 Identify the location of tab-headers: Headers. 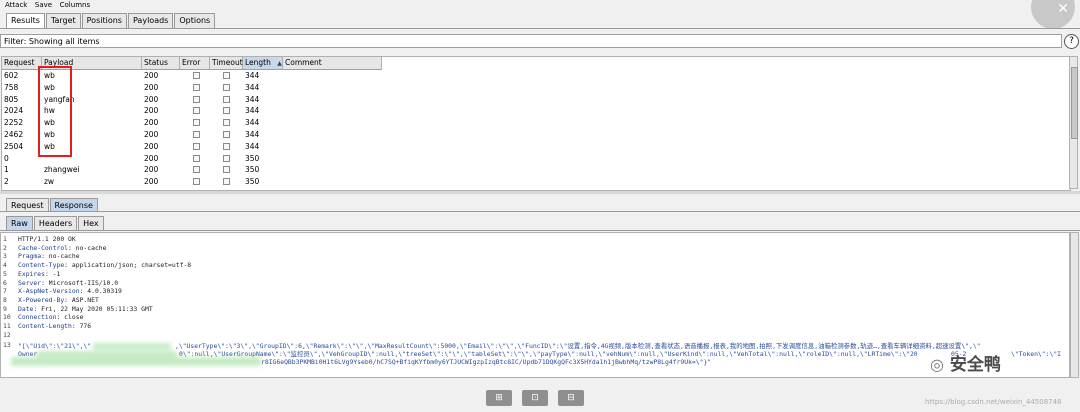
(55, 223).